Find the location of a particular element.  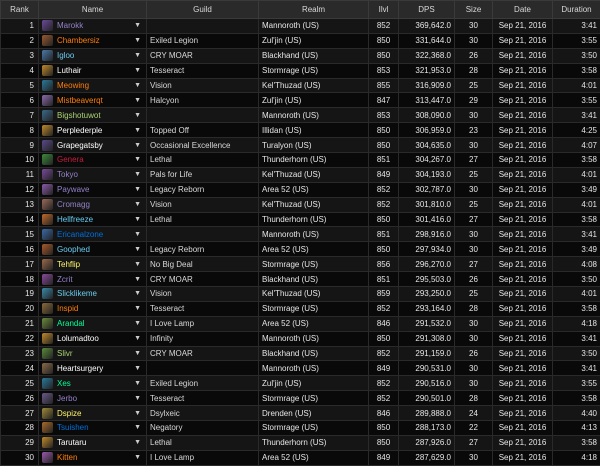

player-name-link: Mistbeaverqt is located at coordinates (80, 100).